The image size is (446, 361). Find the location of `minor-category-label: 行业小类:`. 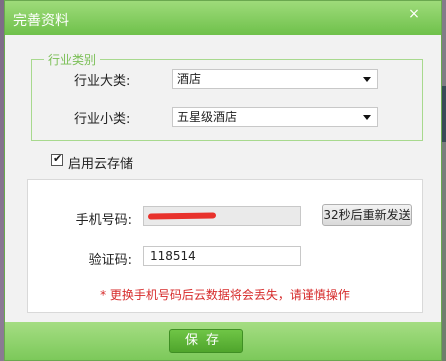

minor-category-label: 行业小类: is located at coordinates (102, 119).